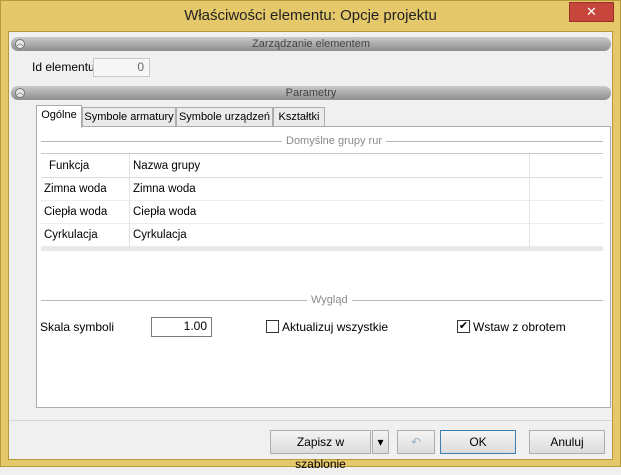 Image resolution: width=621 pixels, height=475 pixels. What do you see at coordinates (77, 327) in the screenshot?
I see `symbol-scale-label: Skala symboli` at bounding box center [77, 327].